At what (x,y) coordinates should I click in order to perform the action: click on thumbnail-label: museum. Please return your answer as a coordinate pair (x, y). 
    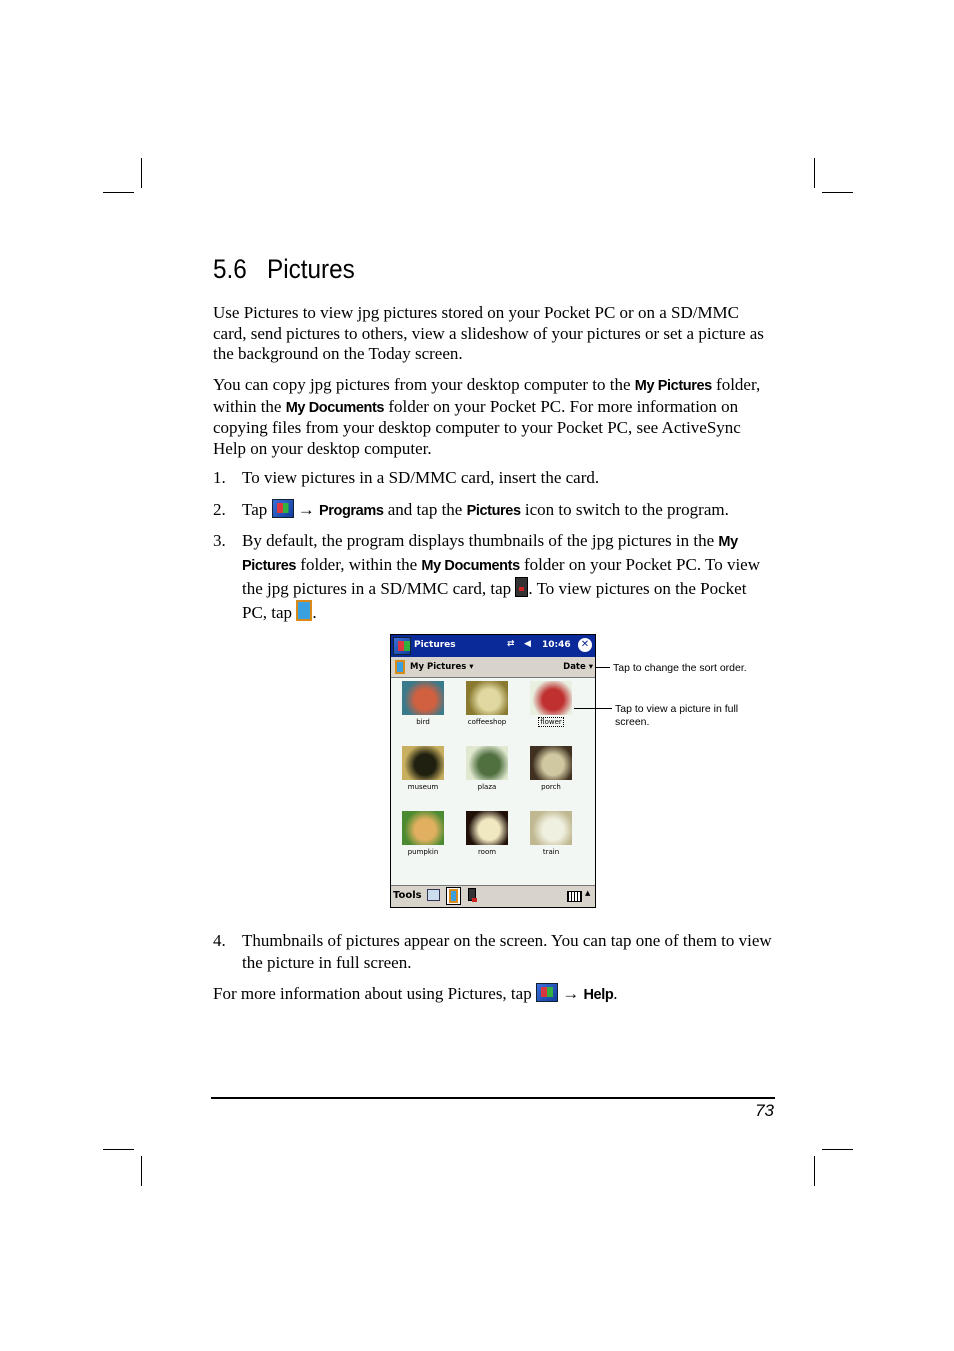
    Looking at the image, I should click on (423, 787).